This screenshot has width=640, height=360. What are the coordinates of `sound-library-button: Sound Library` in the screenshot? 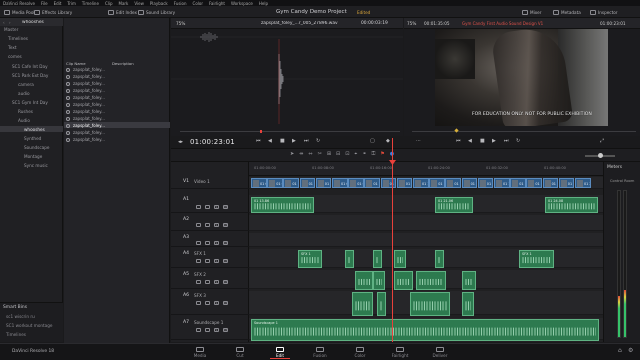 It's located at (156, 12).